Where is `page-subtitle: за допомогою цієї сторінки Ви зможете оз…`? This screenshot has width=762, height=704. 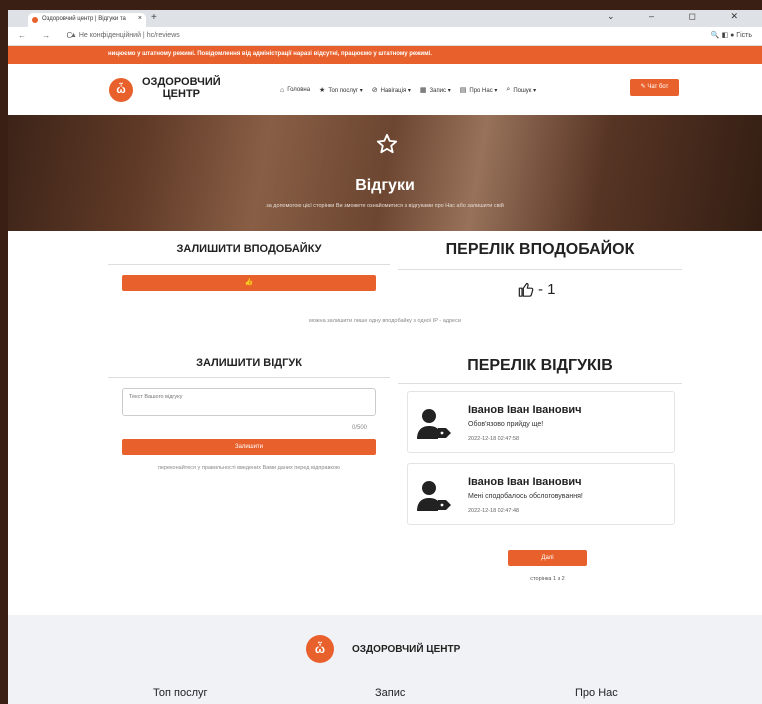 page-subtitle: за допомогою цієї сторінки Ви зможете оз… is located at coordinates (385, 206).